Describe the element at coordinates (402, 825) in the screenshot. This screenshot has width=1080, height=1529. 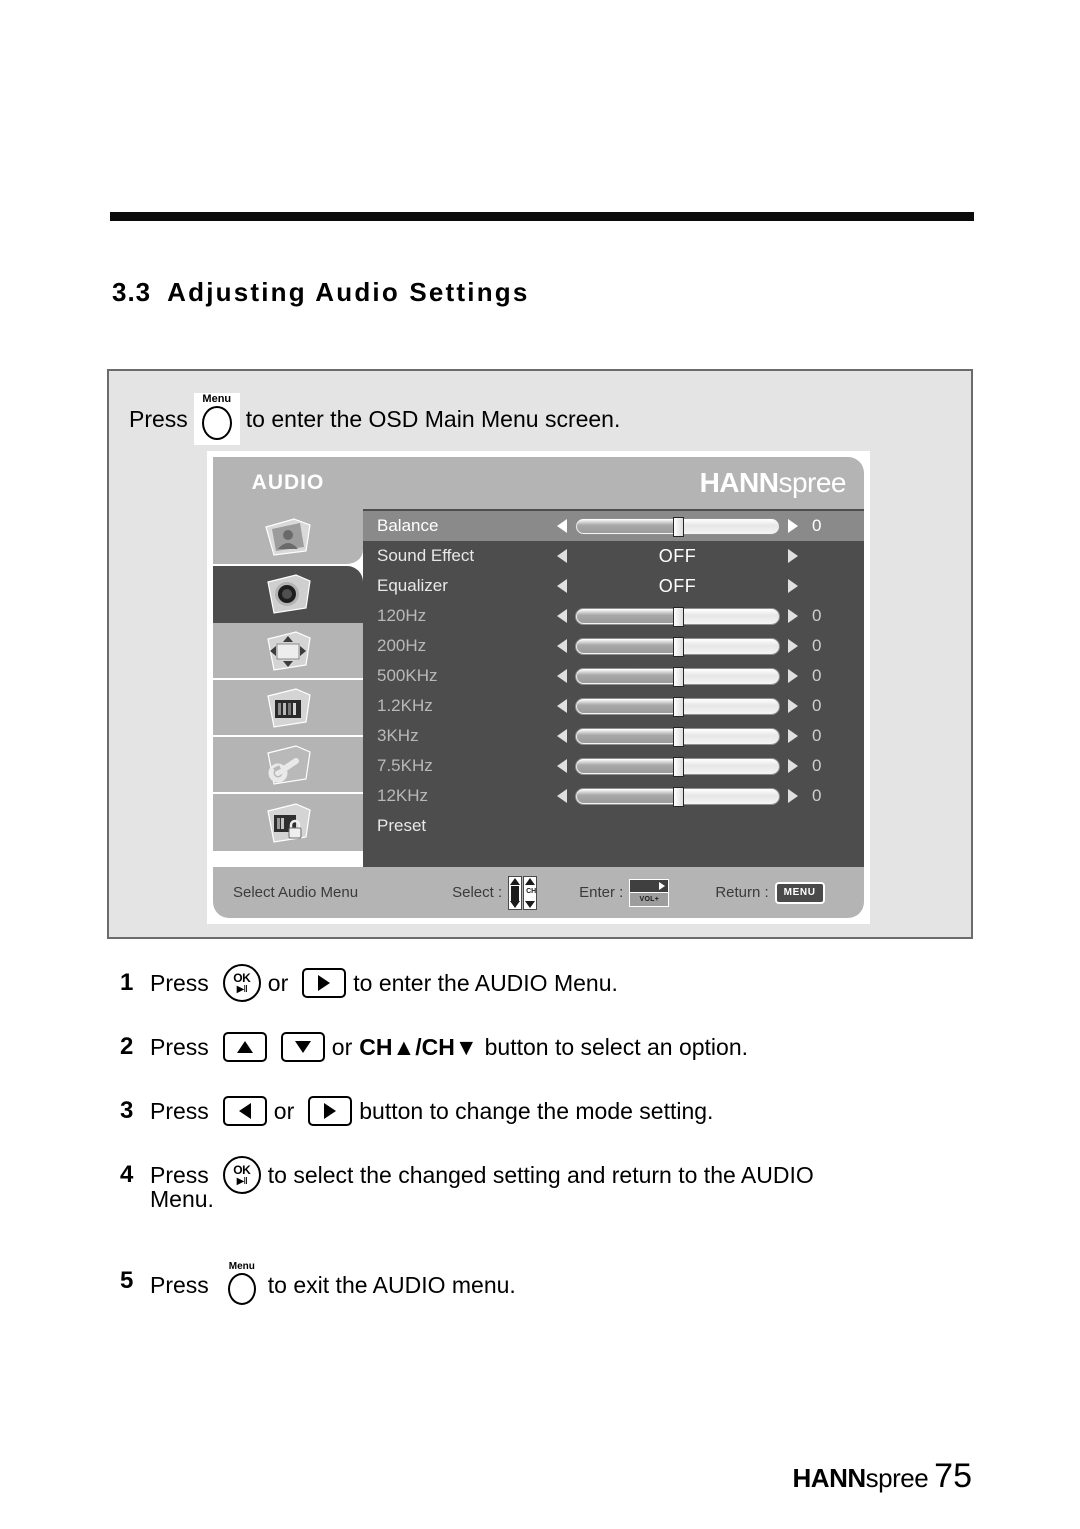
I see `osd-row-label: Preset` at that location.